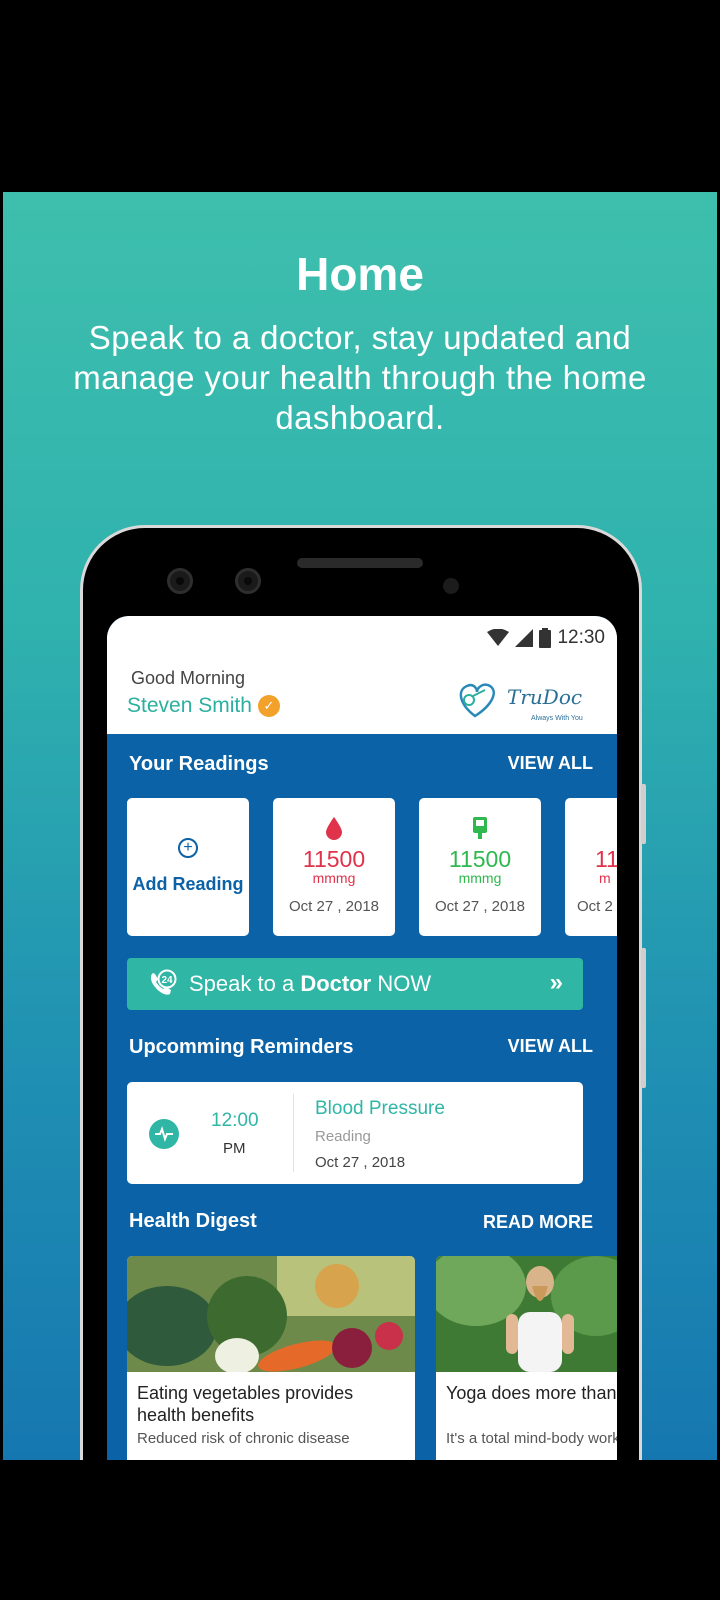  Describe the element at coordinates (243, 1438) in the screenshot. I see `digest-item-snippet: Reduced risk of chronic disease` at that location.